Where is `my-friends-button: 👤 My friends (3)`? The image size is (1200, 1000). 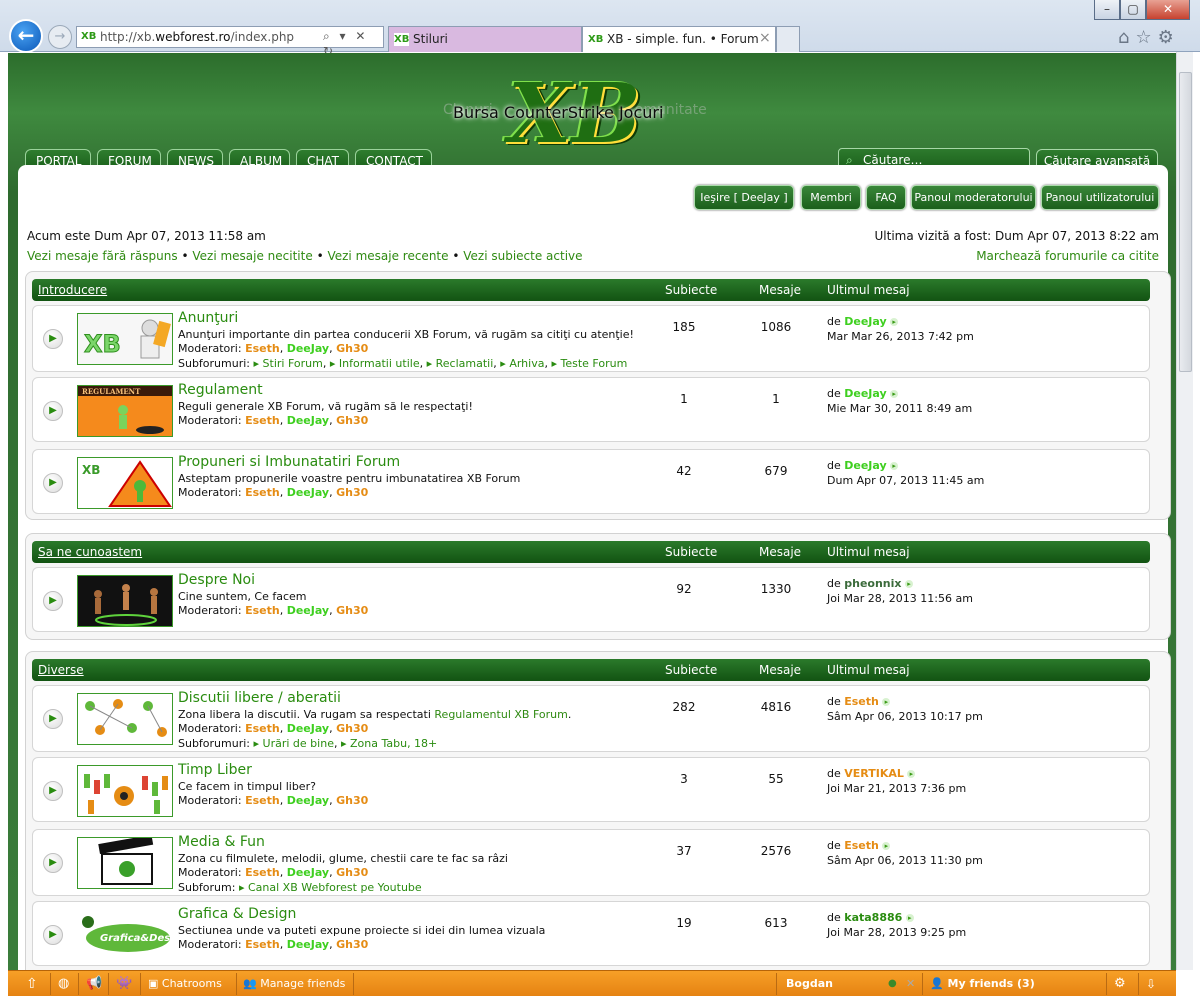
my-friends-button: 👤 My friends (3) is located at coordinates (982, 984).